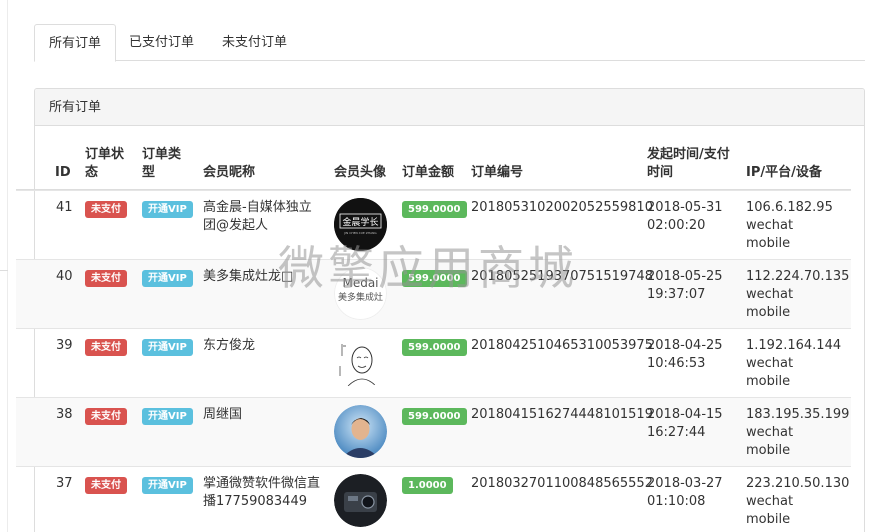 The image size is (890, 532). Describe the element at coordinates (497, 172) in the screenshot. I see `col-order-no: 订单编号` at that location.